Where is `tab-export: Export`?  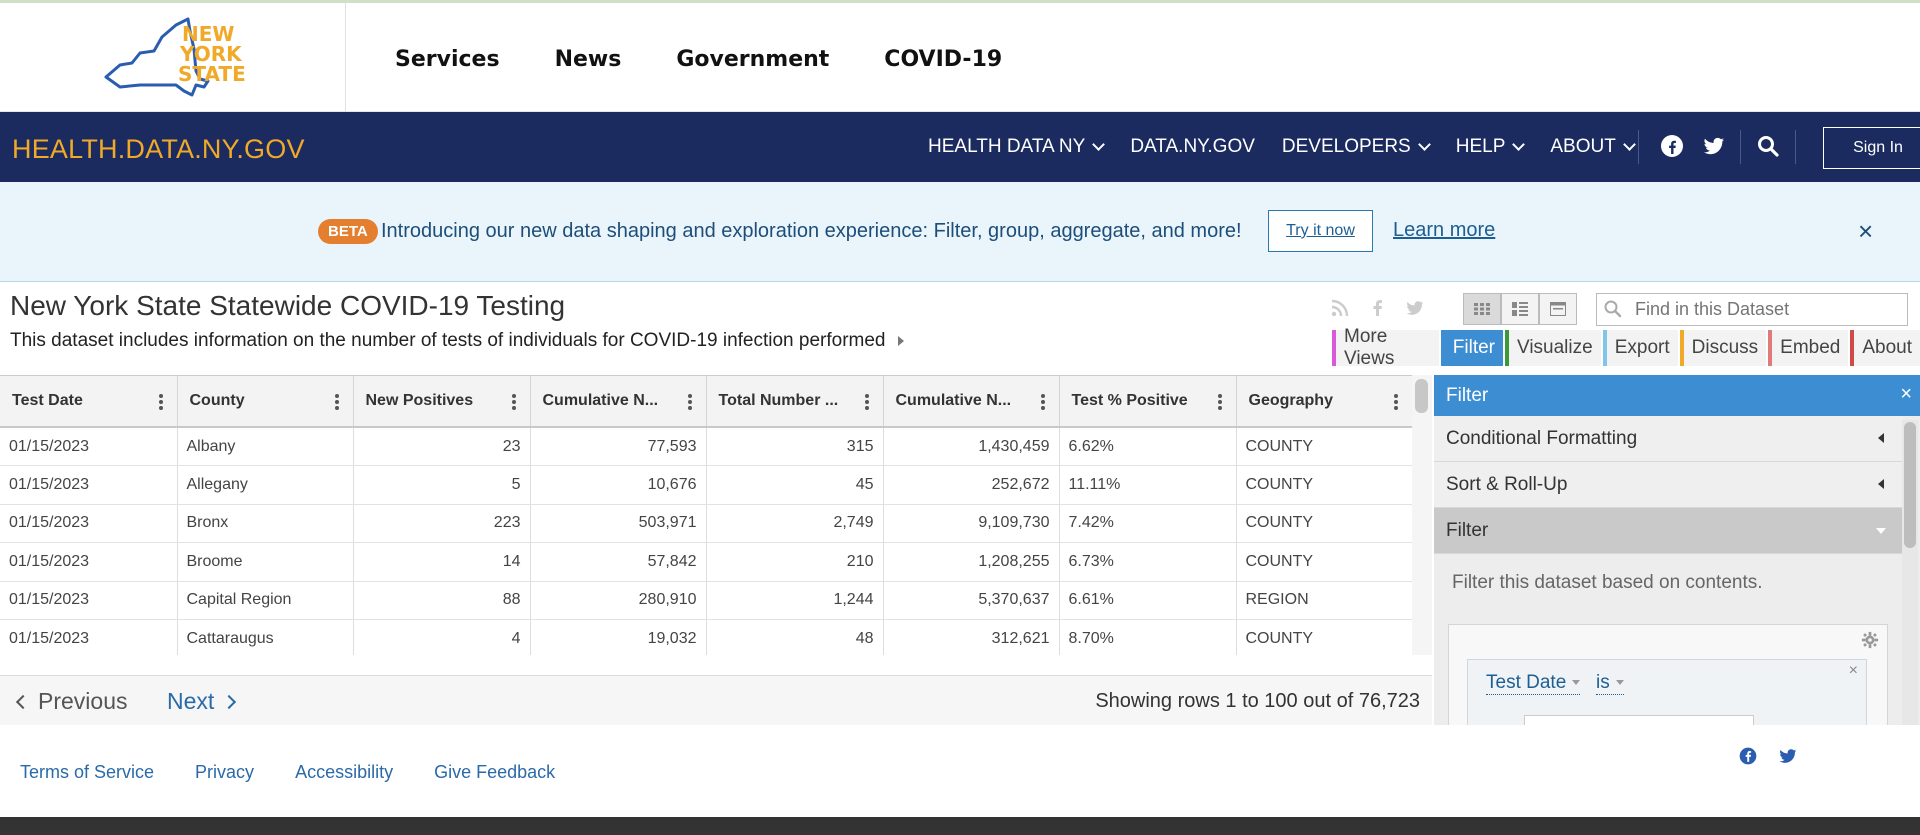 tab-export: Export is located at coordinates (1640, 348).